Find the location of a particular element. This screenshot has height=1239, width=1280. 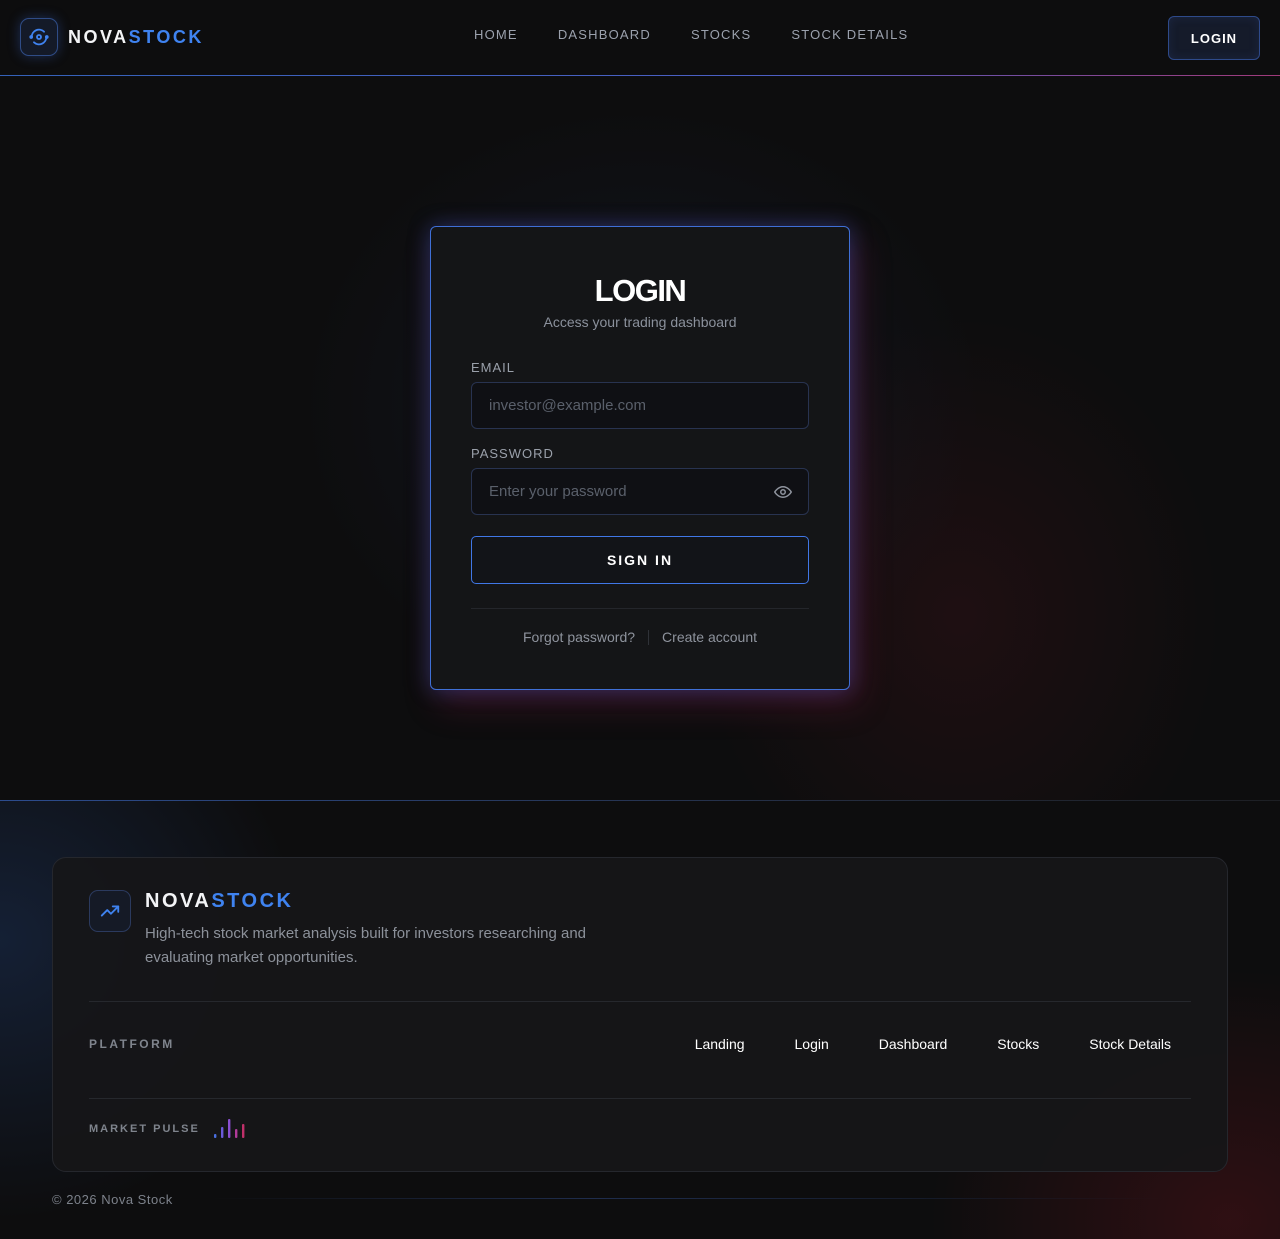

nav-stock-details: STOCK DETAILS is located at coordinates (849, 34).